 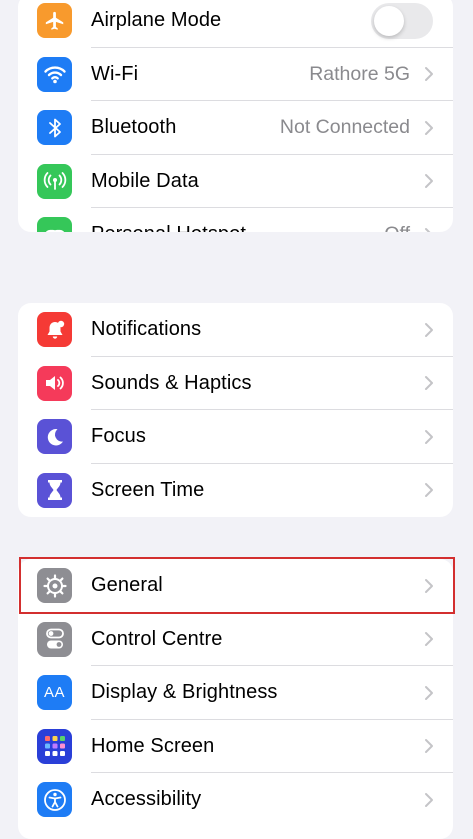 I want to click on settings-row-label: Wi-Fi, so click(x=115, y=73).